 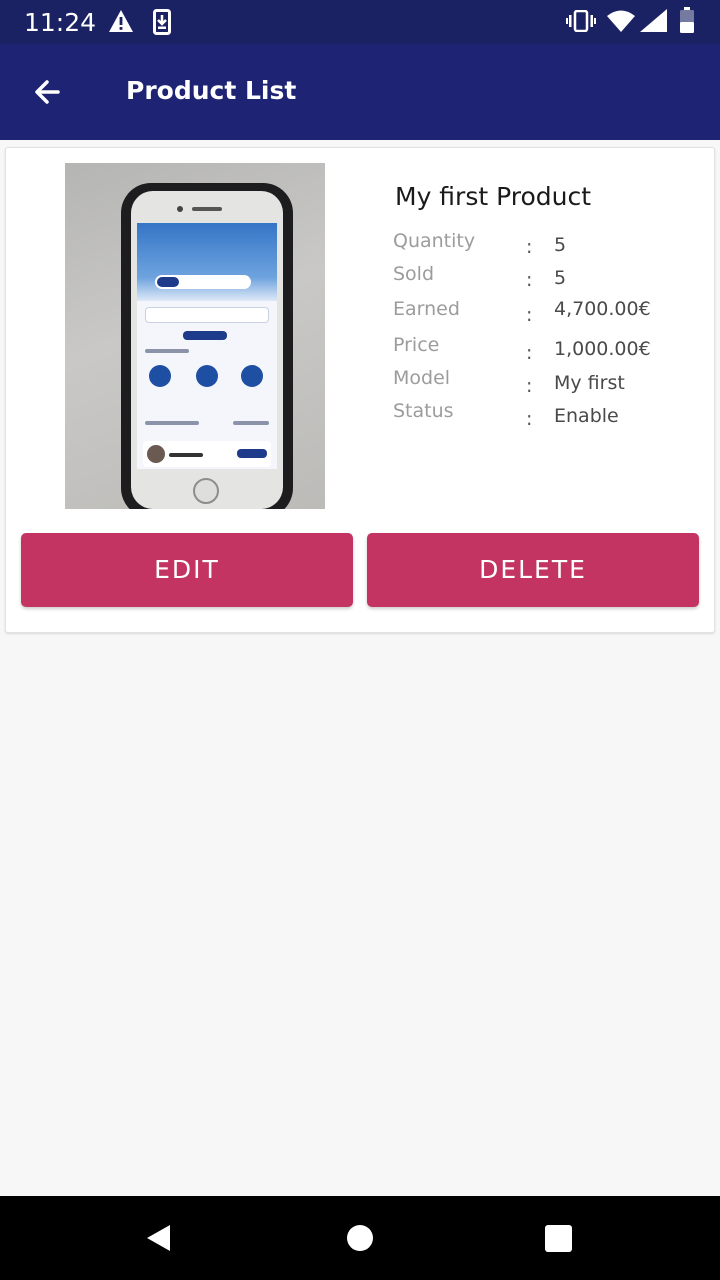 I want to click on status-label: Status, so click(x=423, y=411).